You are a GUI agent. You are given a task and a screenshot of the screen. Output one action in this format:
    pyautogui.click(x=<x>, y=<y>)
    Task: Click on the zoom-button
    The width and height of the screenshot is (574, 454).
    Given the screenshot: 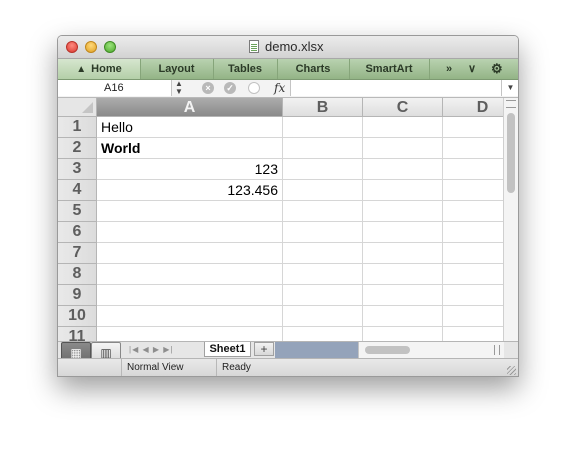 What is the action you would take?
    pyautogui.click(x=110, y=47)
    